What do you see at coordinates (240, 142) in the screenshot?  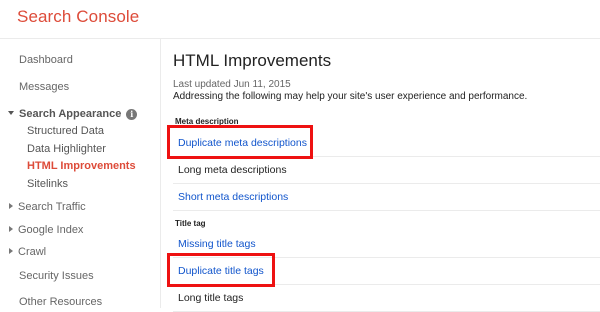 I see `highlight-box-duplicate-meta-descriptions` at bounding box center [240, 142].